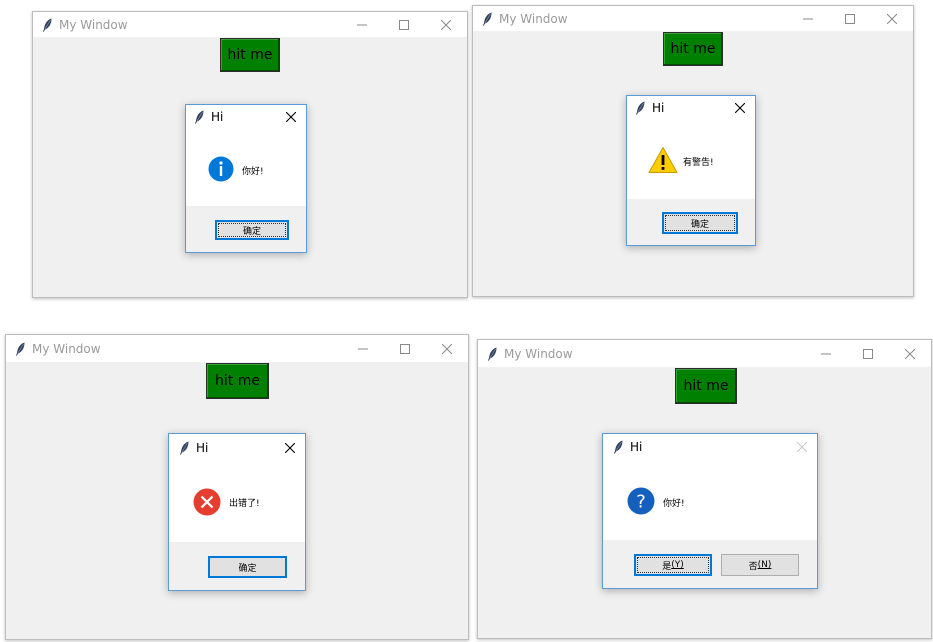 This screenshot has height=642, width=933. What do you see at coordinates (663, 160) in the screenshot?
I see `warning-icon` at bounding box center [663, 160].